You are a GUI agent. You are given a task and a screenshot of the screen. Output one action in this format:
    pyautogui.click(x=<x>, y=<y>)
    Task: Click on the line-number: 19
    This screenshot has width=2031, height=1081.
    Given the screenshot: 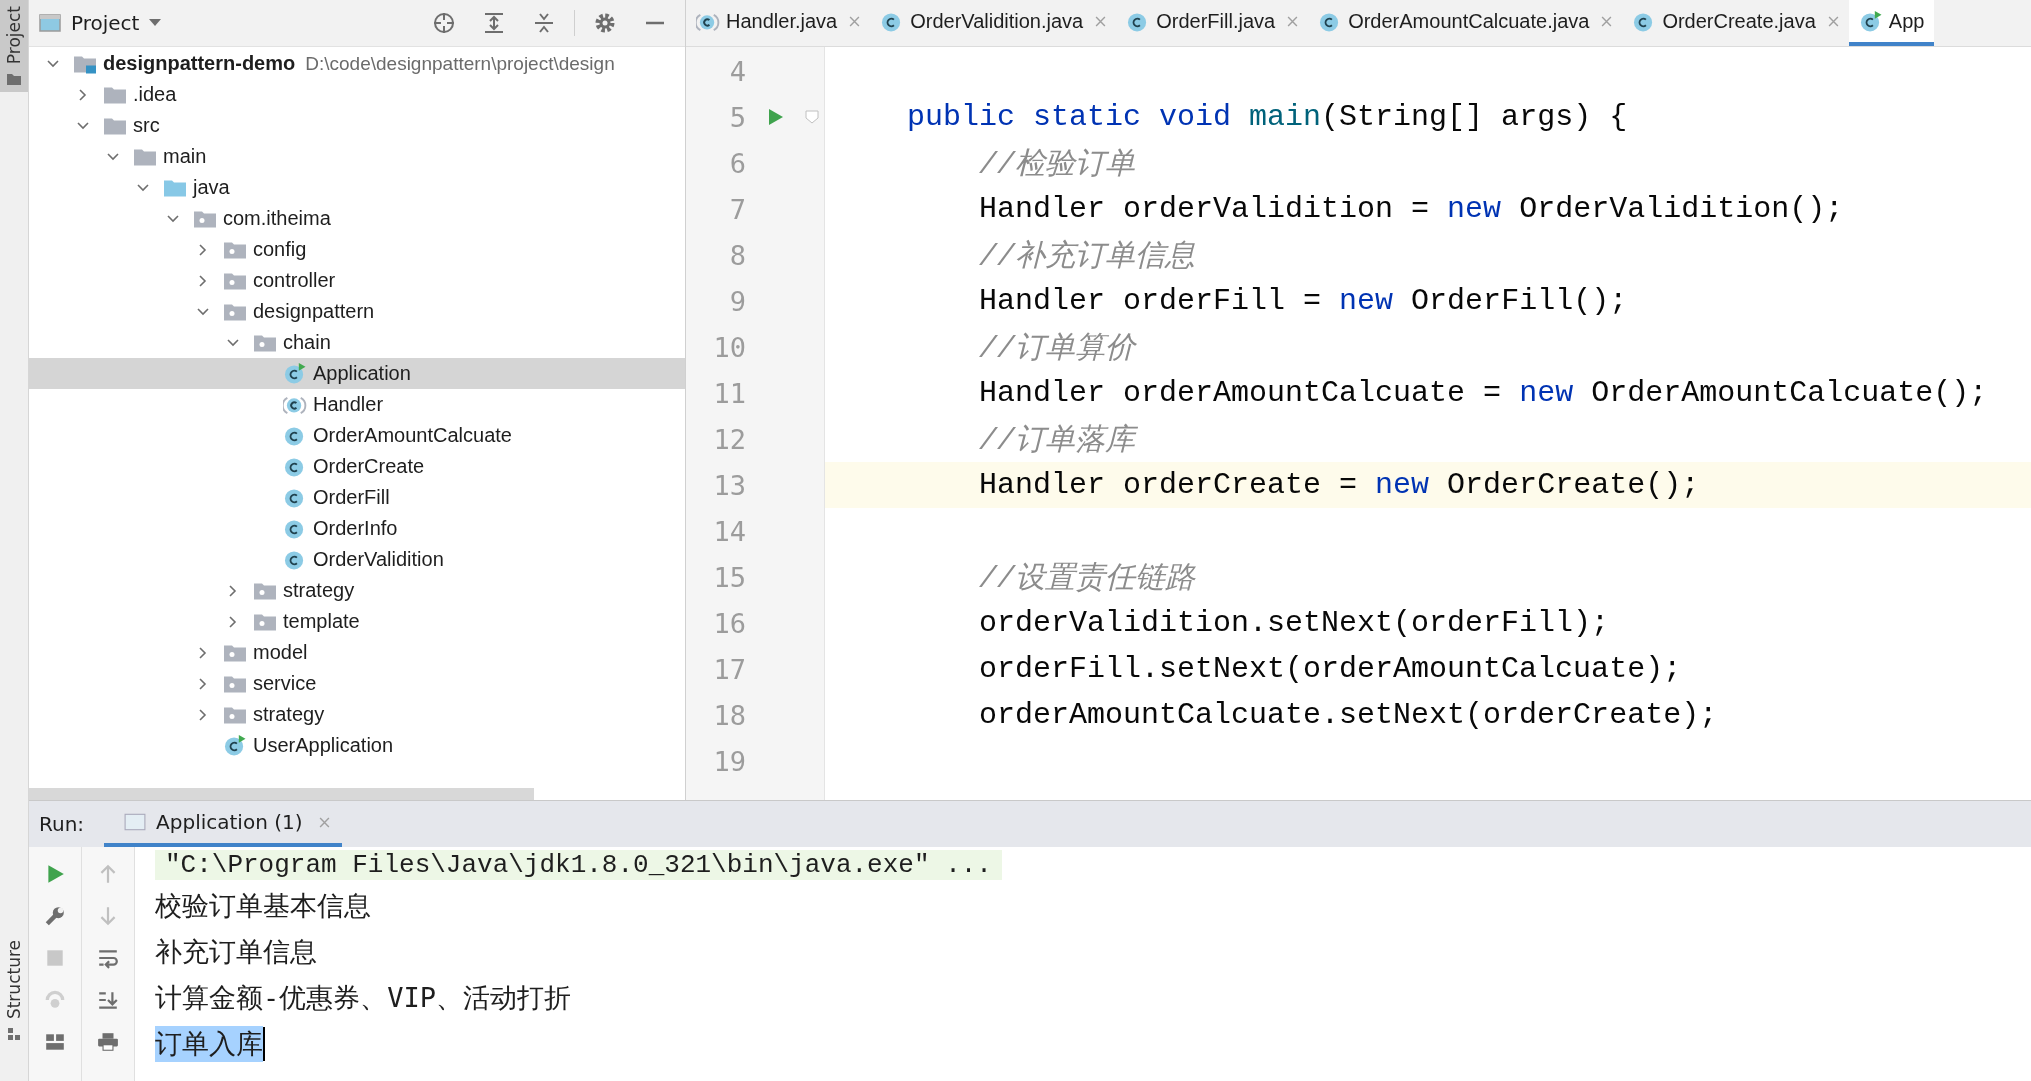 What is the action you would take?
    pyautogui.click(x=729, y=761)
    